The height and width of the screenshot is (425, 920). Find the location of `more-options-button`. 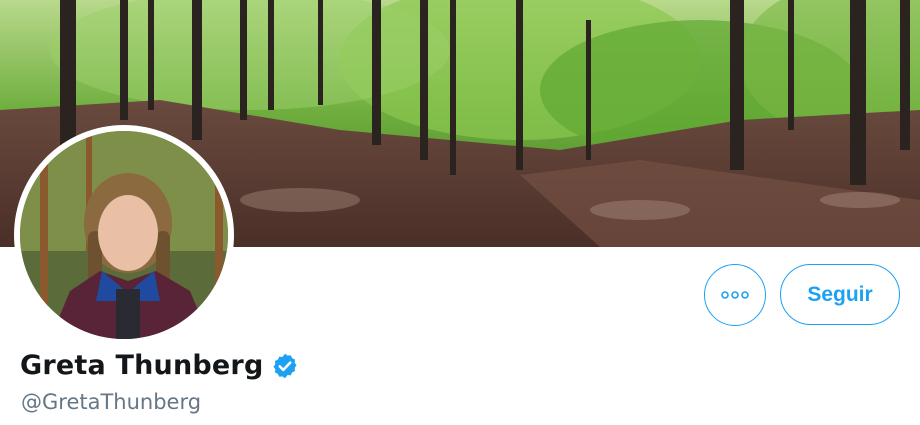

more-options-button is located at coordinates (735, 295).